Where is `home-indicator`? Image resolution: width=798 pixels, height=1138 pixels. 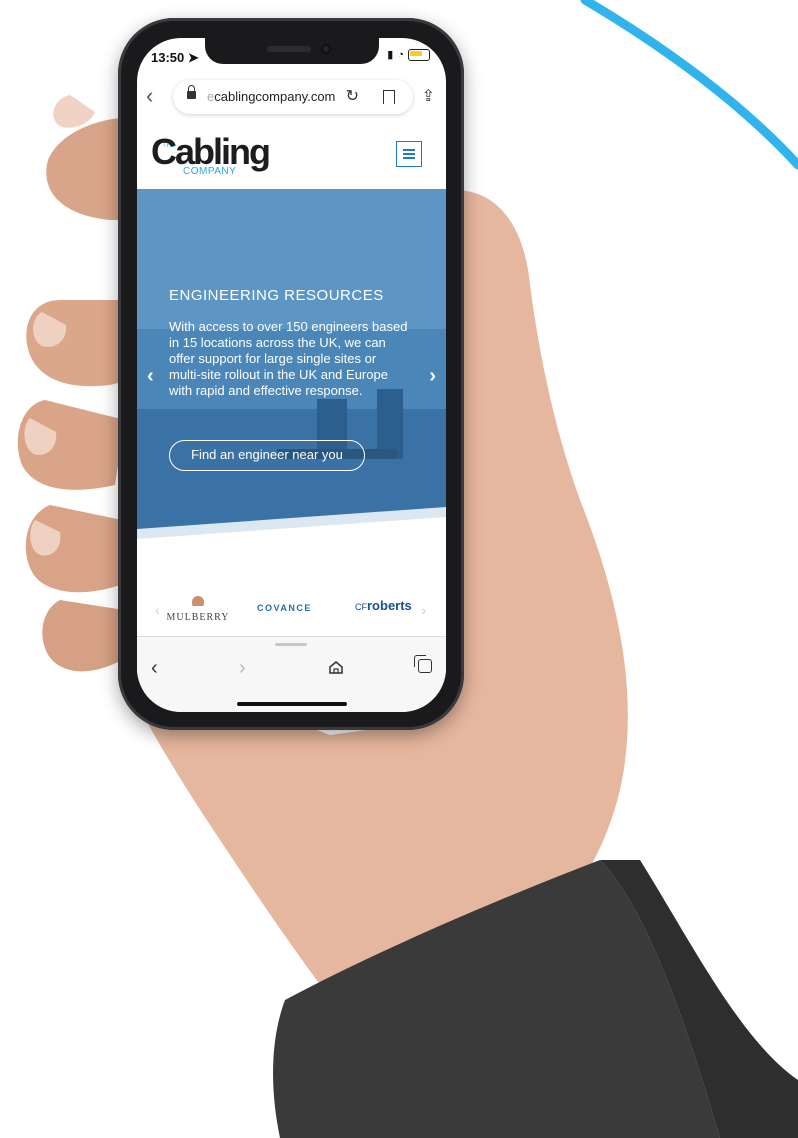
home-indicator is located at coordinates (292, 704).